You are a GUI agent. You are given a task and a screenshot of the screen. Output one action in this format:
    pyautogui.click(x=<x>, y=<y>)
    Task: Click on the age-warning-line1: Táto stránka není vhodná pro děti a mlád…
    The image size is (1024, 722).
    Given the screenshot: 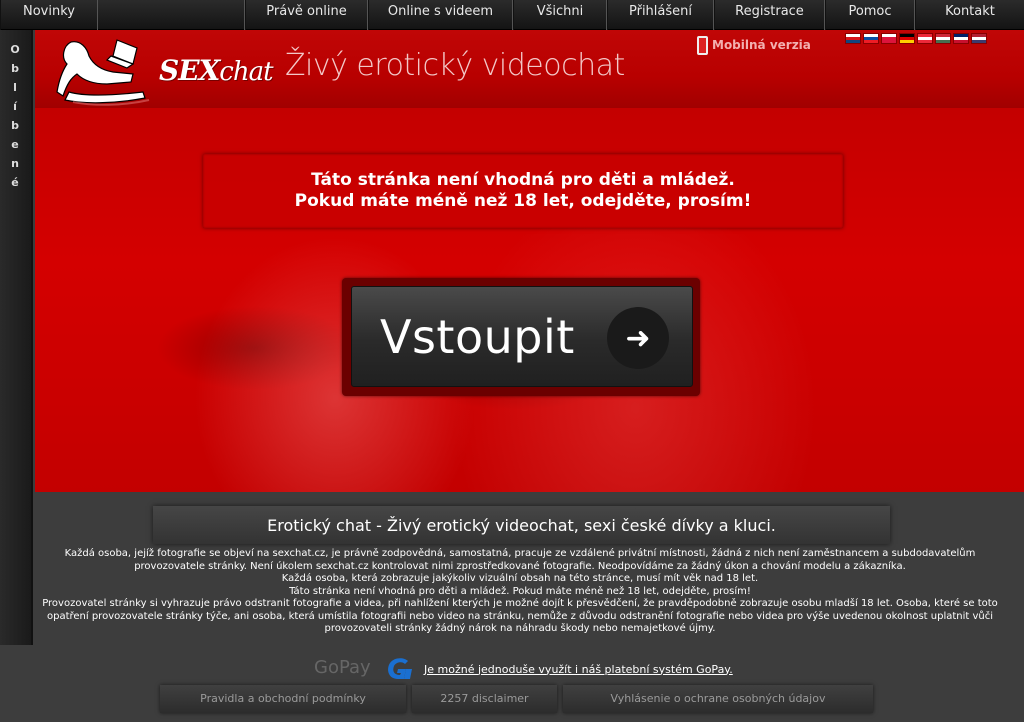 What is the action you would take?
    pyautogui.click(x=523, y=180)
    